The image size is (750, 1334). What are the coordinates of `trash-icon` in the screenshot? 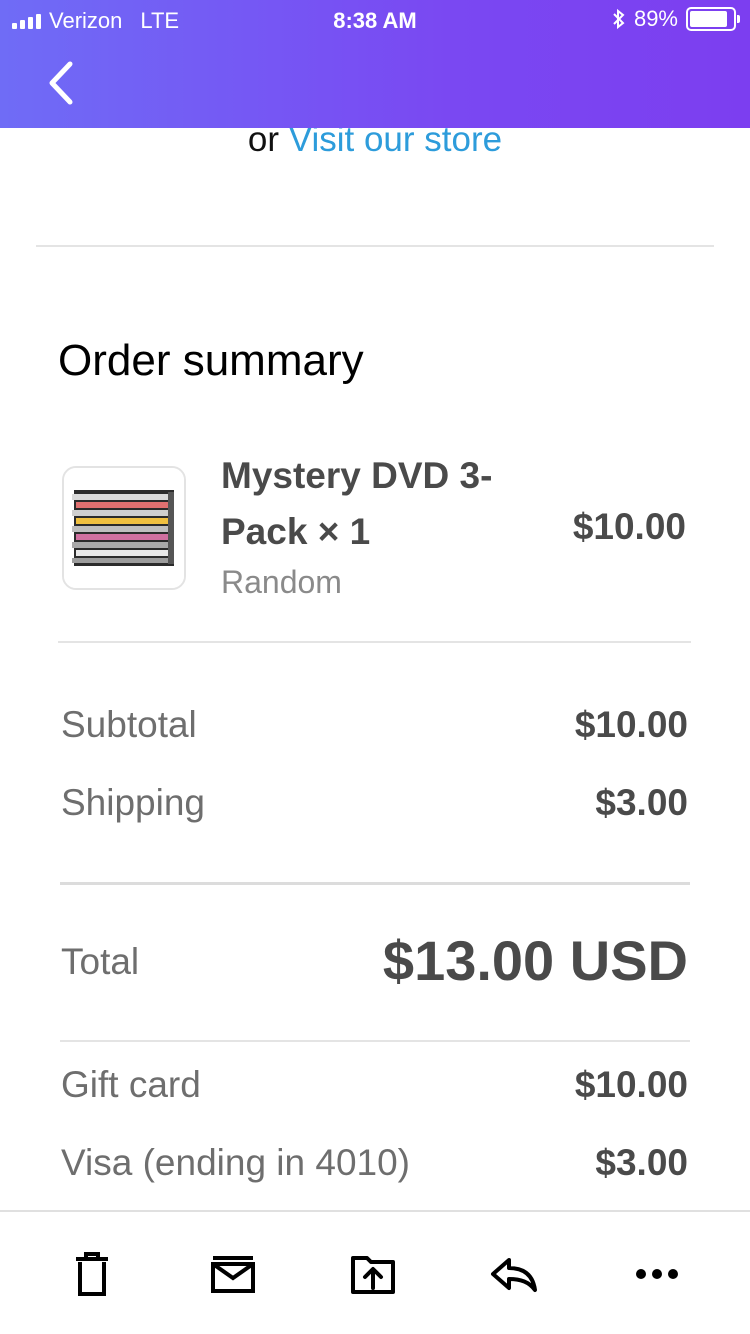 It's located at (92, 1274).